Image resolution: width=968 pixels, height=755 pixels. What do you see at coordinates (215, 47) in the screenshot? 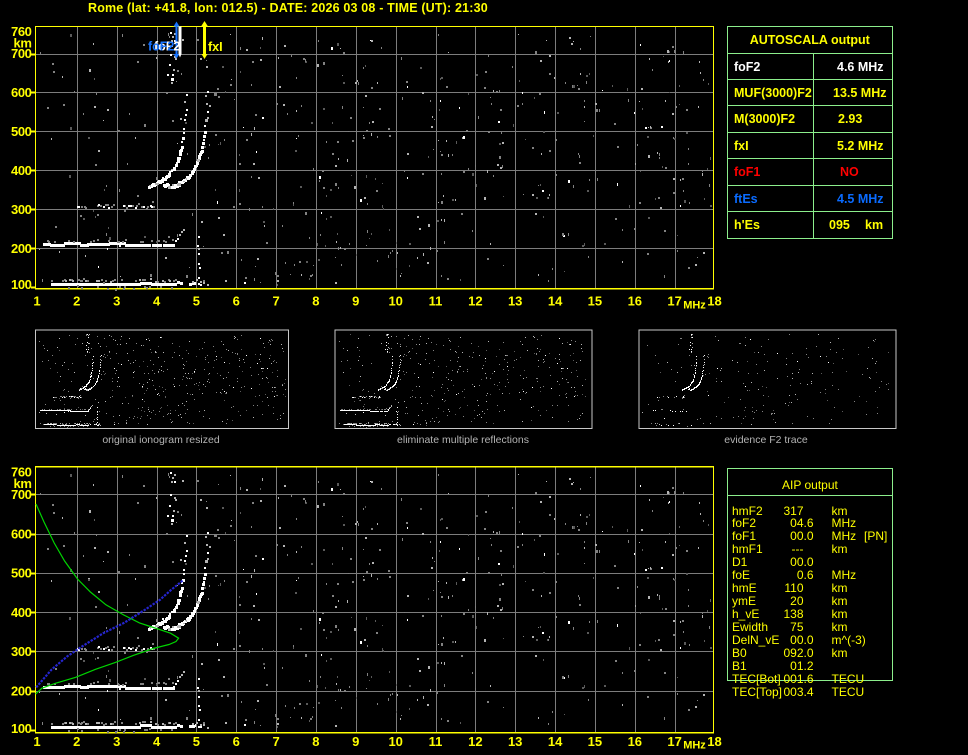
I see `svg-text: fxI` at bounding box center [215, 47].